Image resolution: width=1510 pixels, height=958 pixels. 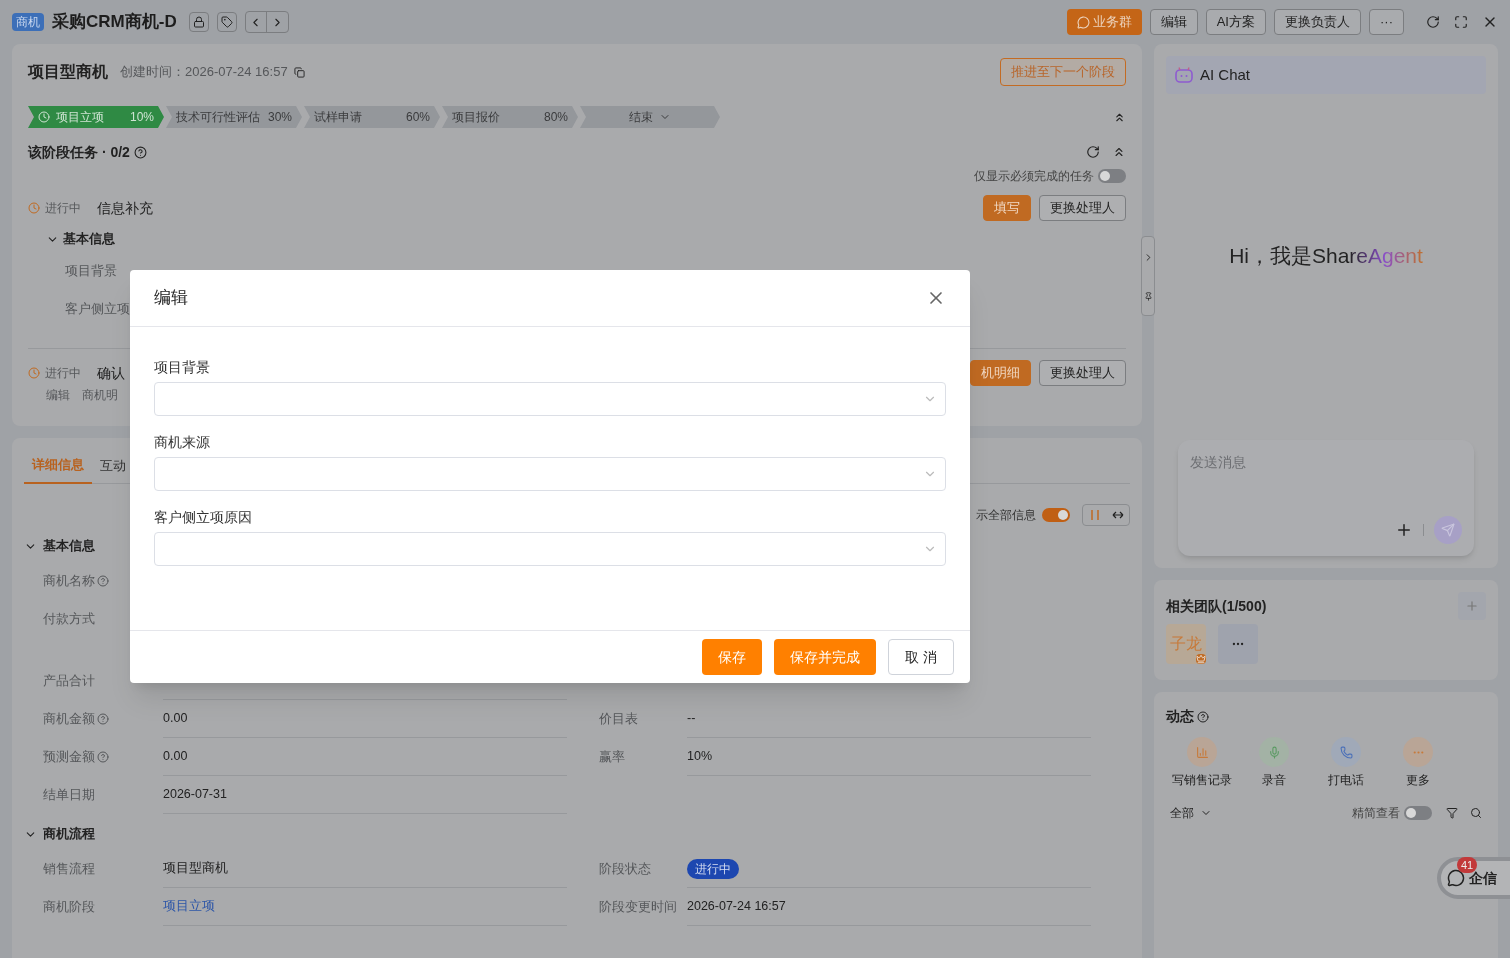 I want to click on field-value: 2026-07-31, so click(x=195, y=795).